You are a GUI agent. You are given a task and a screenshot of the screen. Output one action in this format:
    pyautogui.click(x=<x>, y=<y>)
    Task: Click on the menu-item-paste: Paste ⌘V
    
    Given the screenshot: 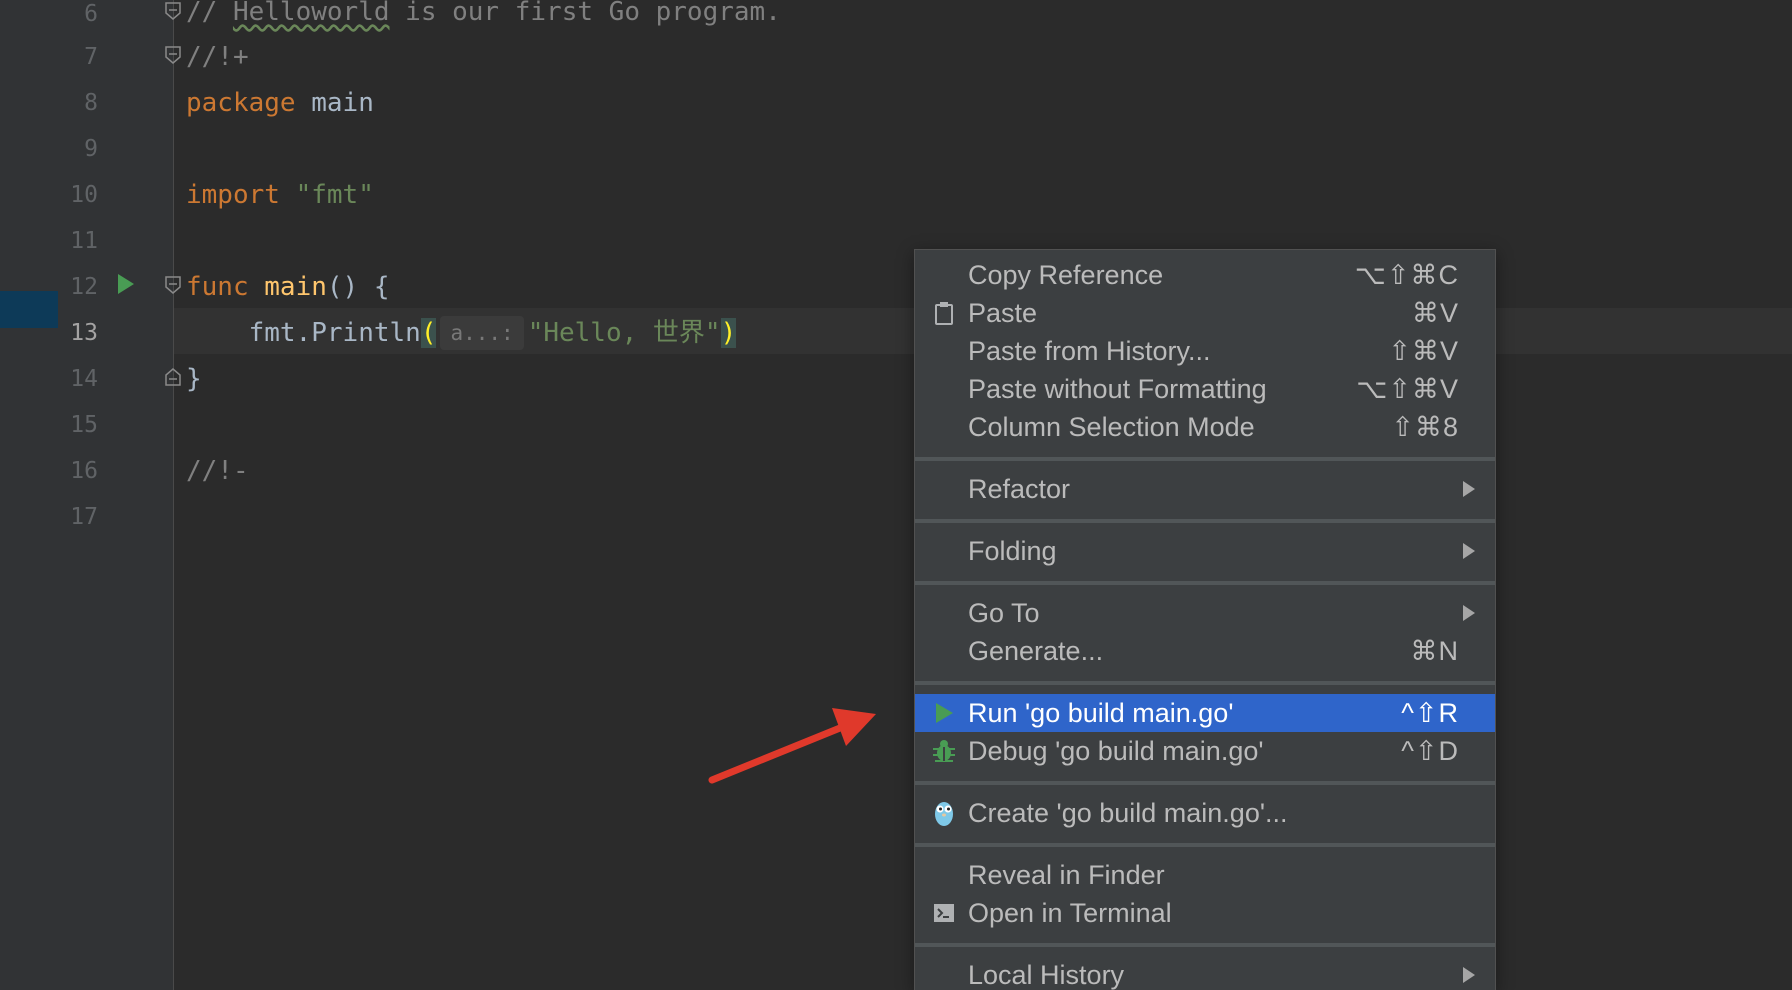 What is the action you would take?
    pyautogui.click(x=1205, y=313)
    